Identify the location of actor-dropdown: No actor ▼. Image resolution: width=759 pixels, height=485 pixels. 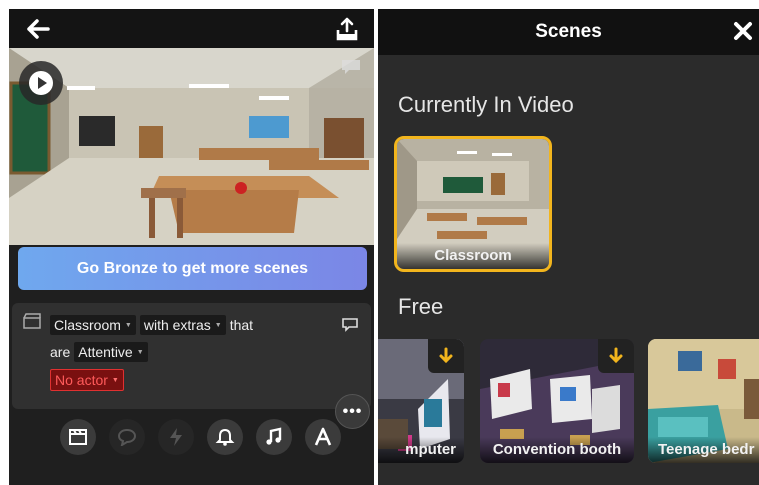
(87, 380).